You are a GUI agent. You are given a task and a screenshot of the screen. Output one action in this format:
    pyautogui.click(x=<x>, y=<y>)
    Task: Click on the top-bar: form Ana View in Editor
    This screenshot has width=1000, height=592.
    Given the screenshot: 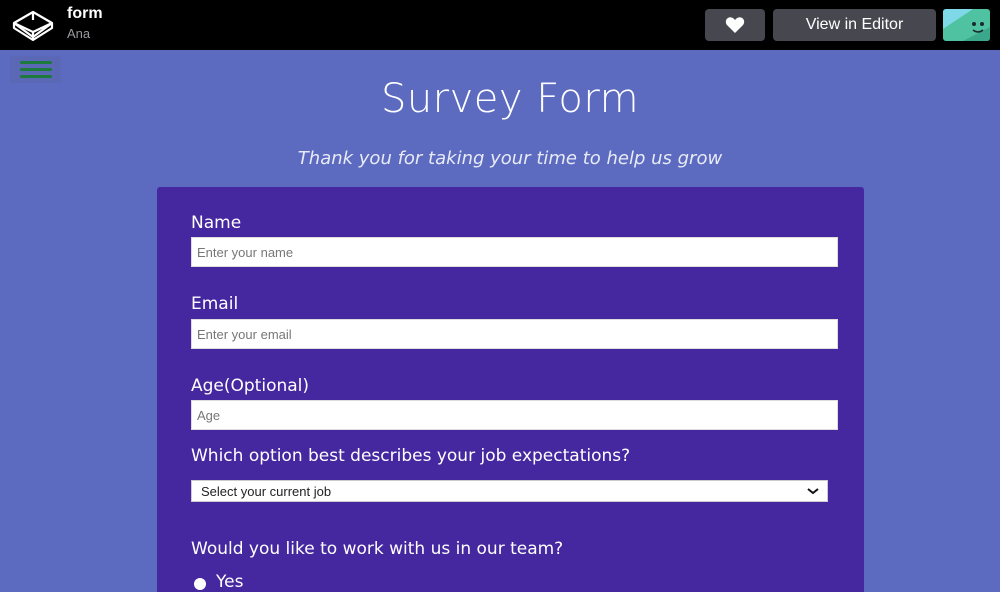 What is the action you would take?
    pyautogui.click(x=500, y=25)
    